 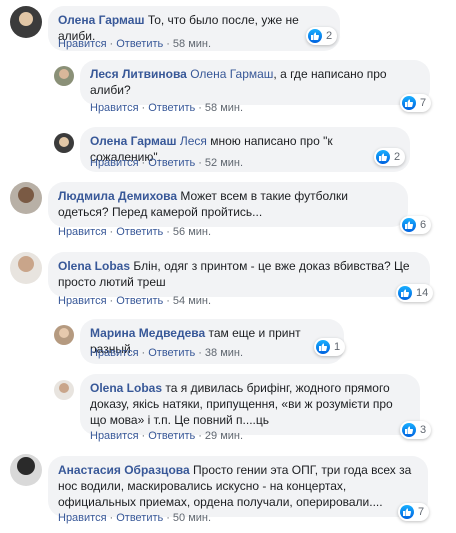 I want to click on comment-author: Анастасия Образцова, so click(x=124, y=470).